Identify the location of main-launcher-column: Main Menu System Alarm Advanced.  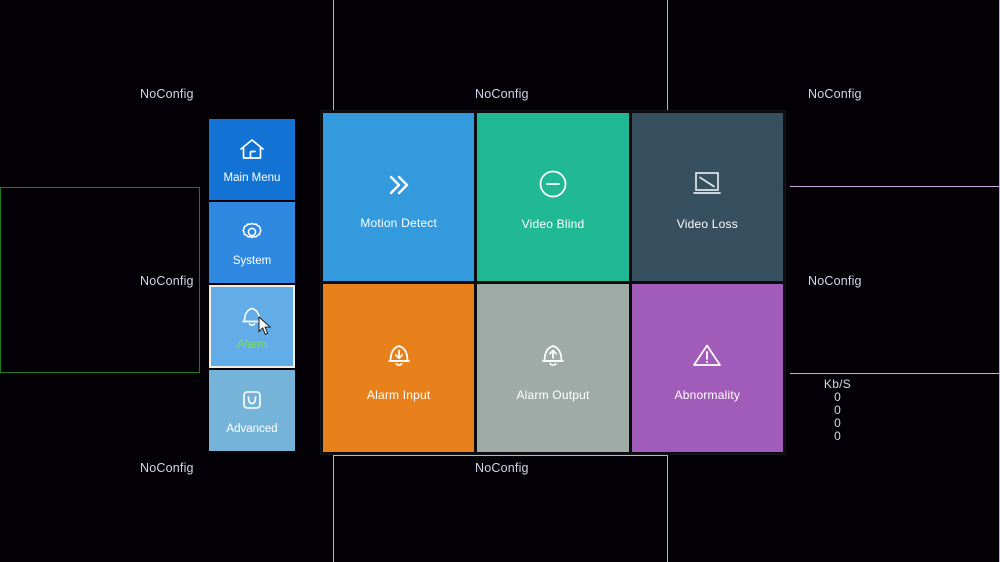
(252, 286).